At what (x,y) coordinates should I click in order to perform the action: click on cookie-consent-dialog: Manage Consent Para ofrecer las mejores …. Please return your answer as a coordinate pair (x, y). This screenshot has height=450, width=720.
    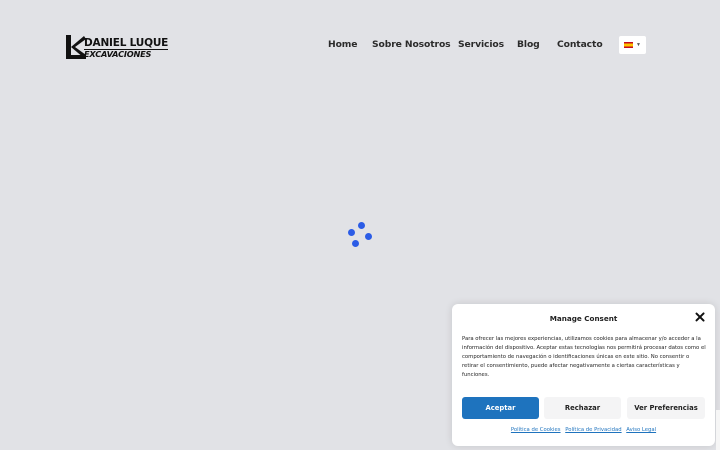
    Looking at the image, I should click on (583, 375).